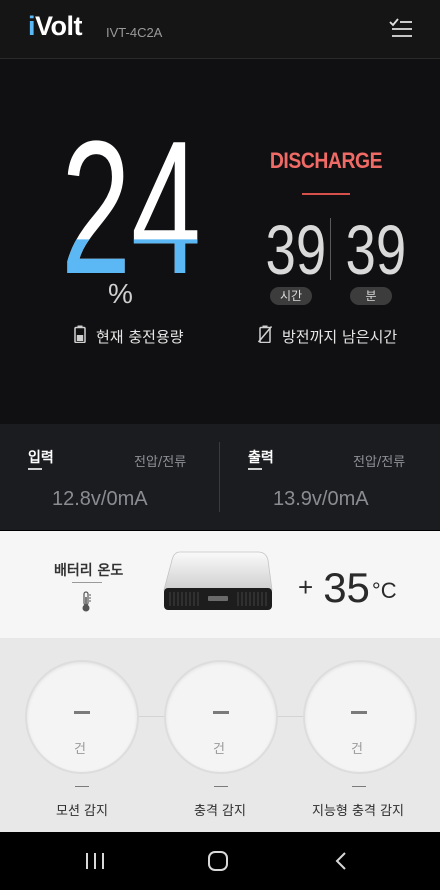 This screenshot has height=890, width=440. Describe the element at coordinates (357, 749) in the screenshot. I see `smart-impact-count-unit: 건` at that location.